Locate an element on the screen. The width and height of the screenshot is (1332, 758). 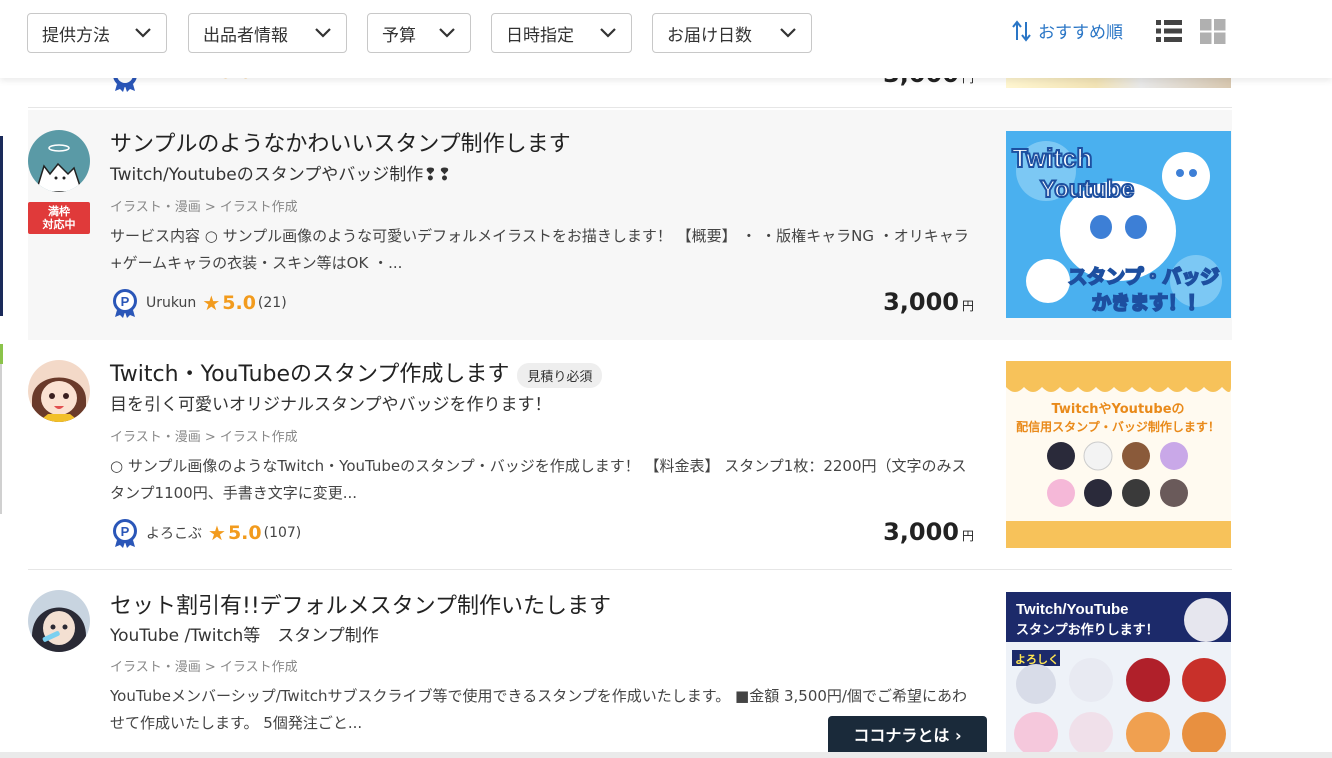
bottom-bar is located at coordinates (666, 755).